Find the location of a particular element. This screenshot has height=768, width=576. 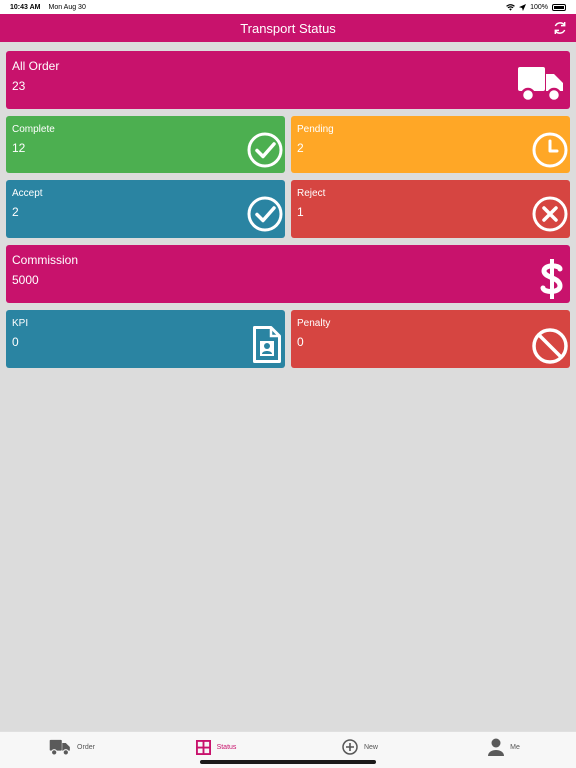

tab-label: Me is located at coordinates (515, 747).